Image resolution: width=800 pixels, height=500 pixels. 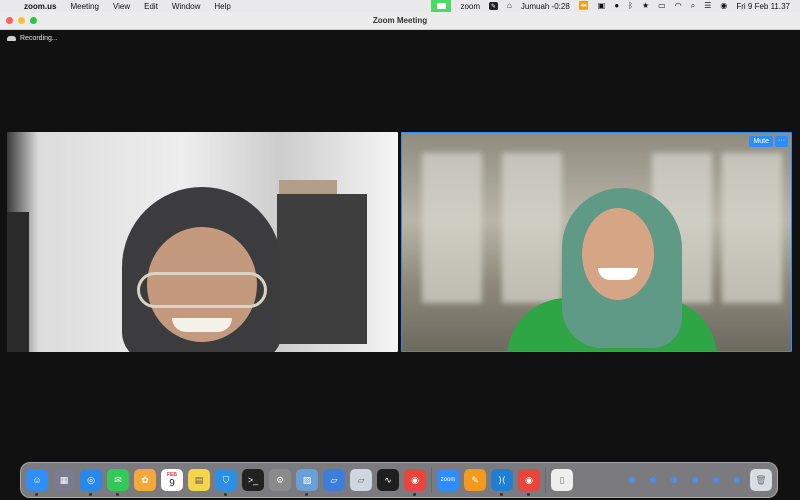 I want to click on pen-status-icon: ✎, so click(x=494, y=6).